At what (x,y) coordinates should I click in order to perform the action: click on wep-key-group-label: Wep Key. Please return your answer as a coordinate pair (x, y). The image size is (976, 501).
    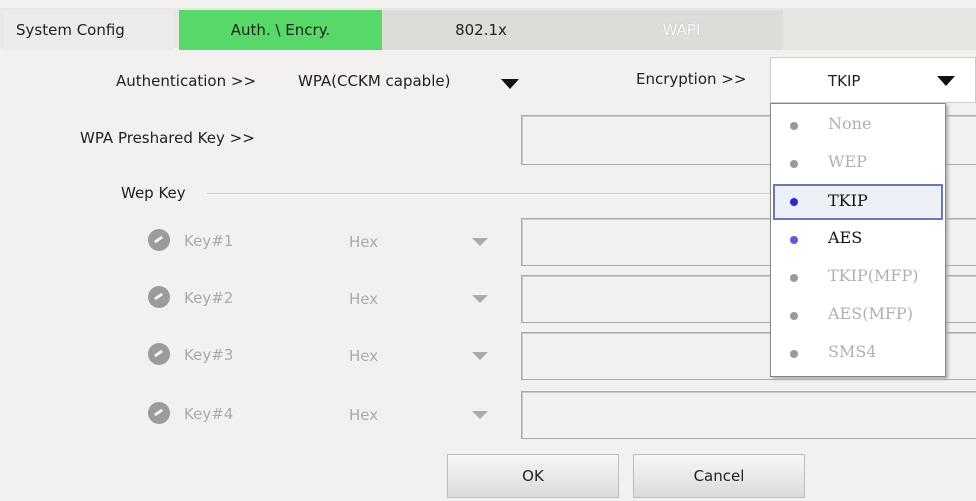
    Looking at the image, I should click on (153, 193).